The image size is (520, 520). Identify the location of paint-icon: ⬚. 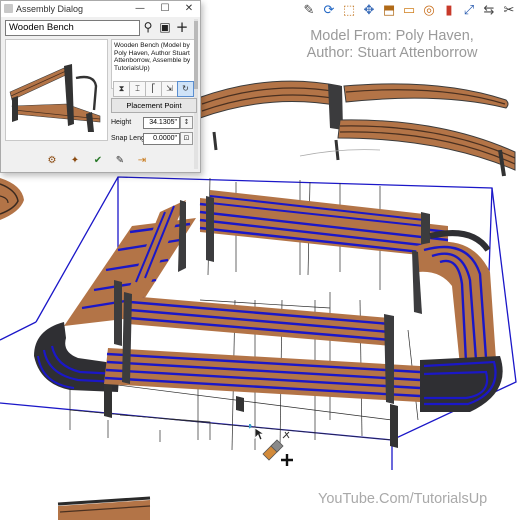
(349, 11).